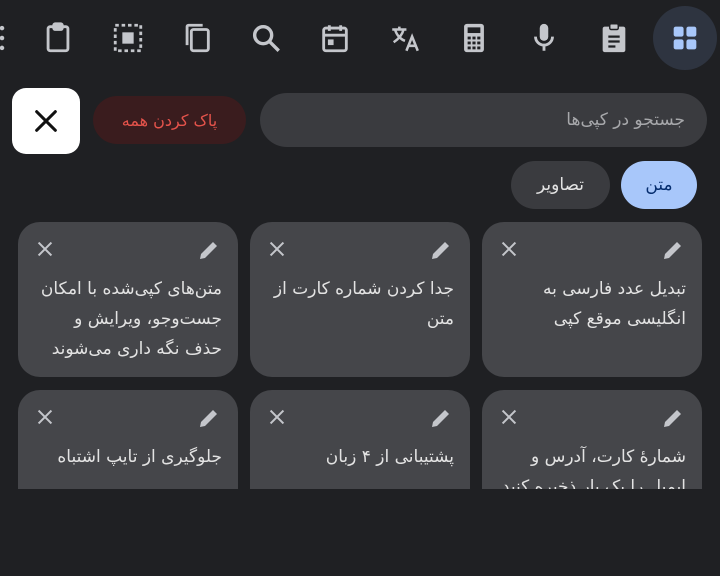 The height and width of the screenshot is (576, 720). What do you see at coordinates (560, 185) in the screenshot?
I see `filter-images-chip: تصاویر` at bounding box center [560, 185].